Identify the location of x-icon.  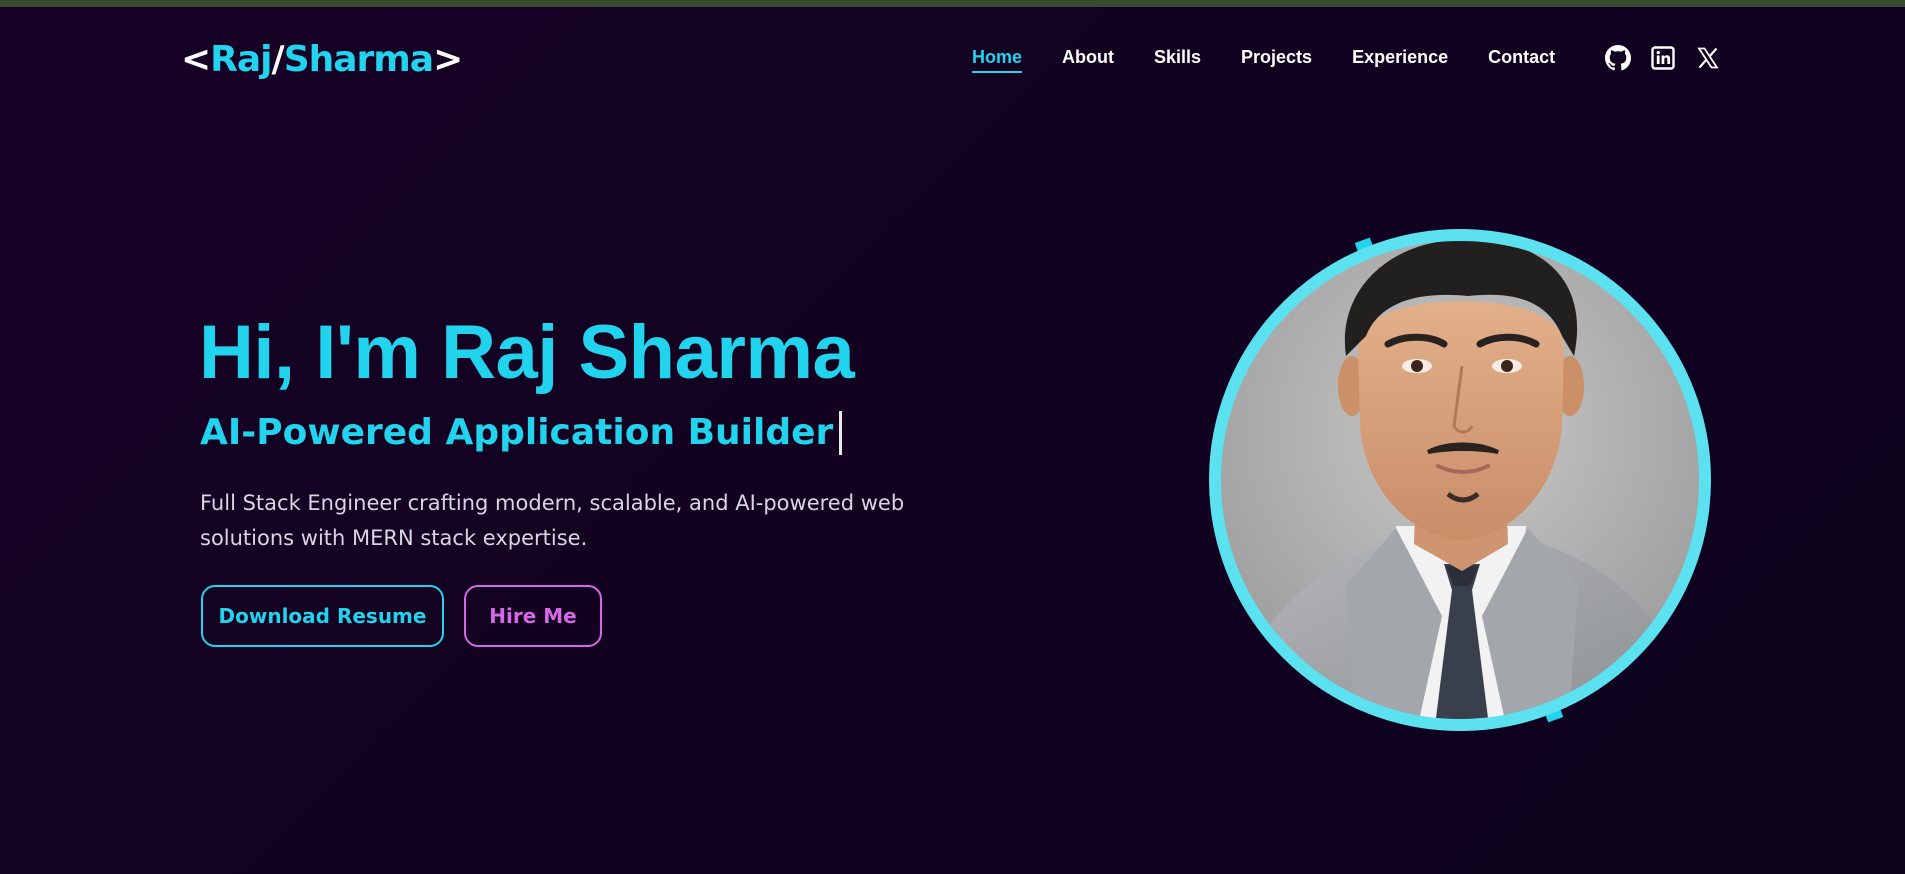
(1708, 58).